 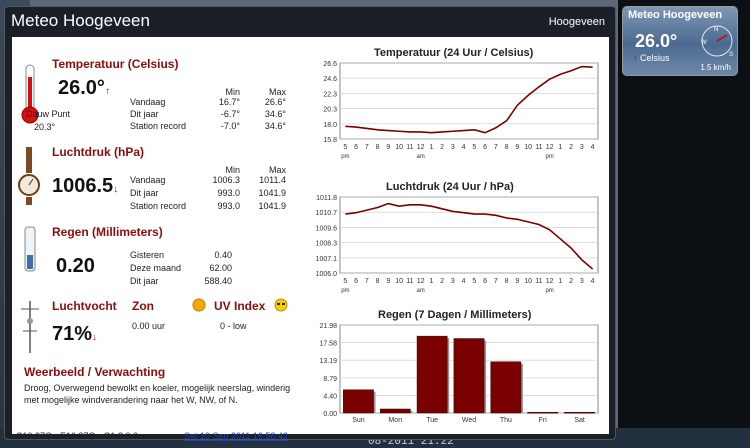 I want to click on temperature-value: 26.0°, so click(x=81, y=88).